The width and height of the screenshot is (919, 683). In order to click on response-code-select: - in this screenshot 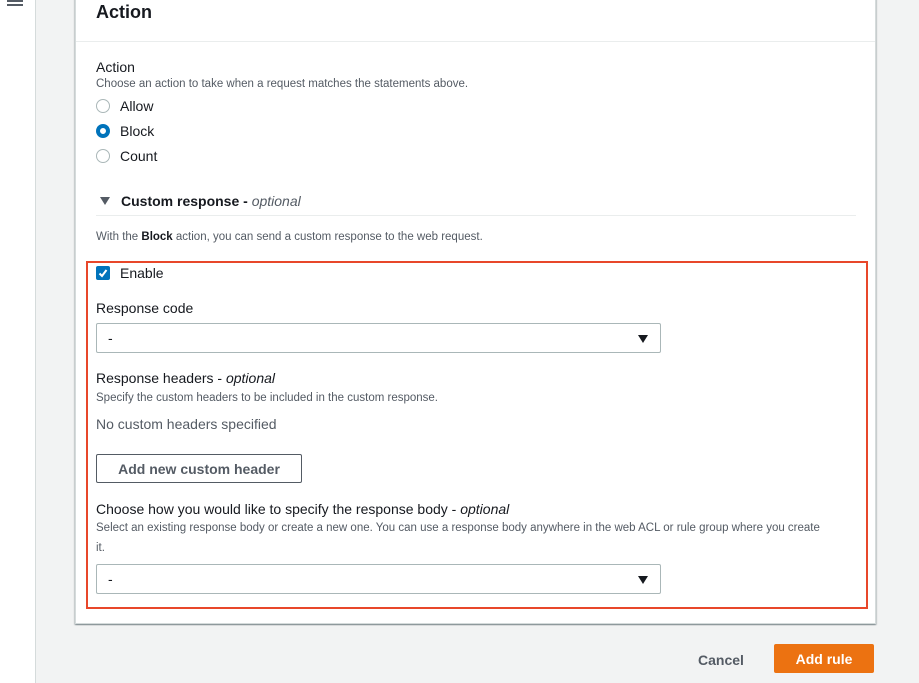, I will do `click(378, 338)`.